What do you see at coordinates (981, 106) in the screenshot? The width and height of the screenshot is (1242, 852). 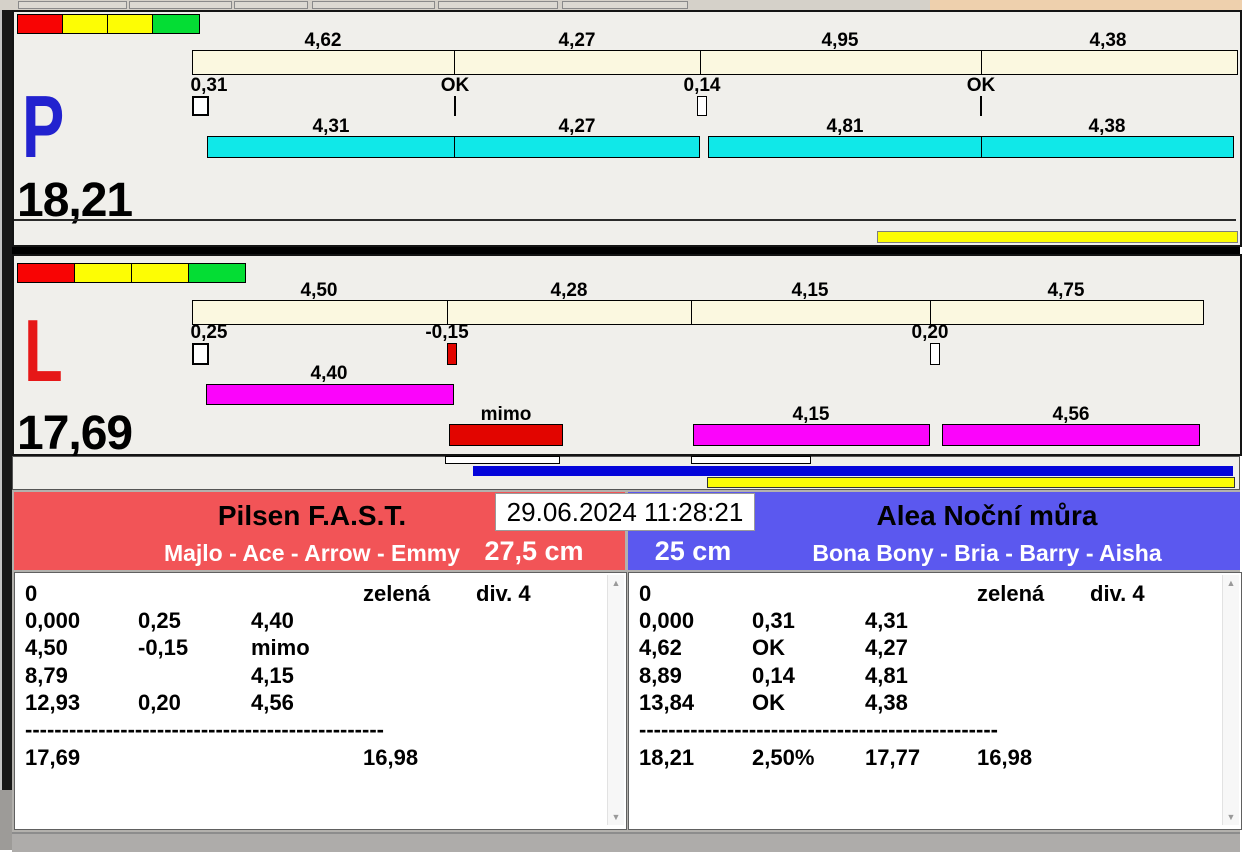 I see `change-mark-tick` at bounding box center [981, 106].